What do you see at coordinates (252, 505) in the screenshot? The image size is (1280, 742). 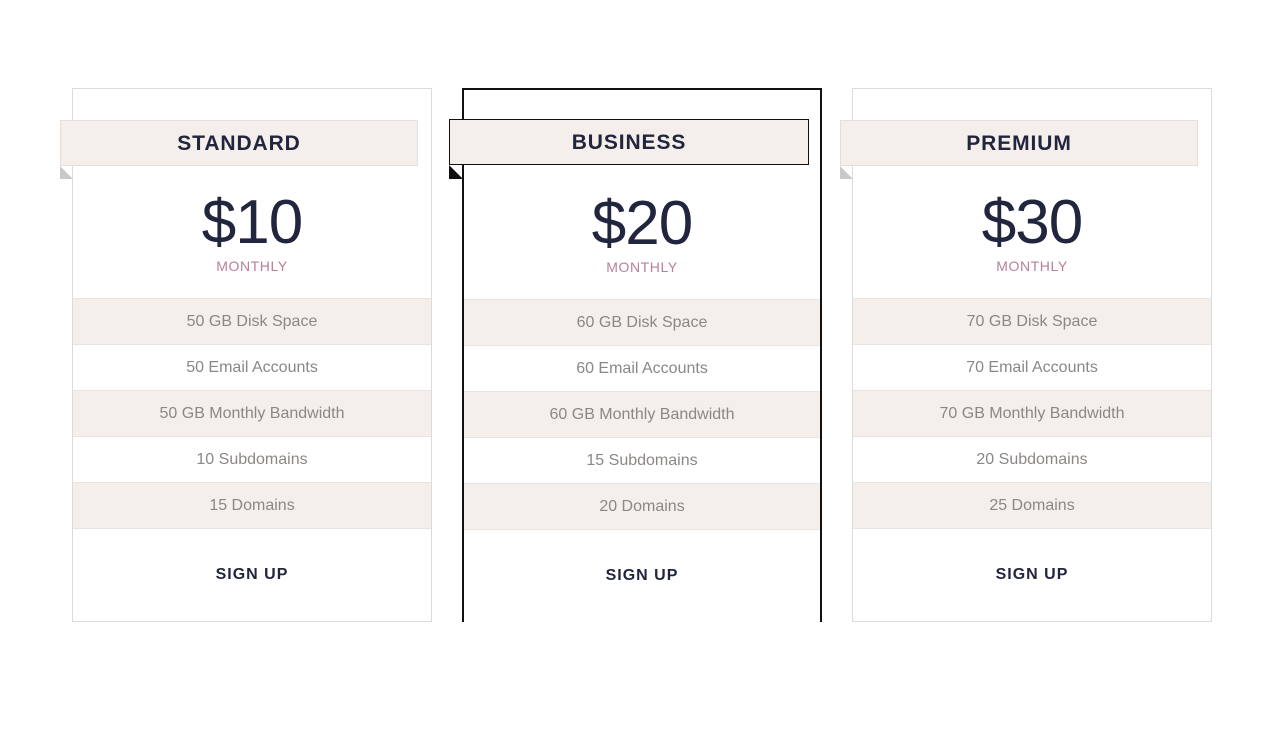 I see `feature-item: 15 Domains` at bounding box center [252, 505].